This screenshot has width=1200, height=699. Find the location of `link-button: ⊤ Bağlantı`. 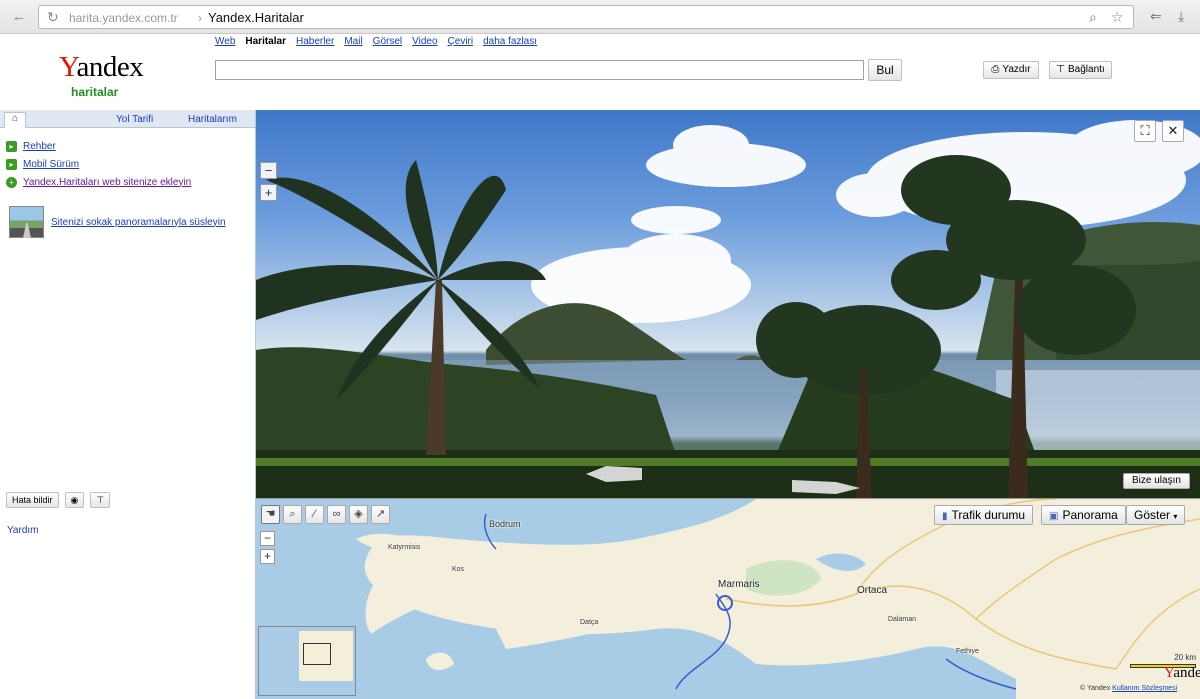

link-button: ⊤ Bağlantı is located at coordinates (1080, 70).